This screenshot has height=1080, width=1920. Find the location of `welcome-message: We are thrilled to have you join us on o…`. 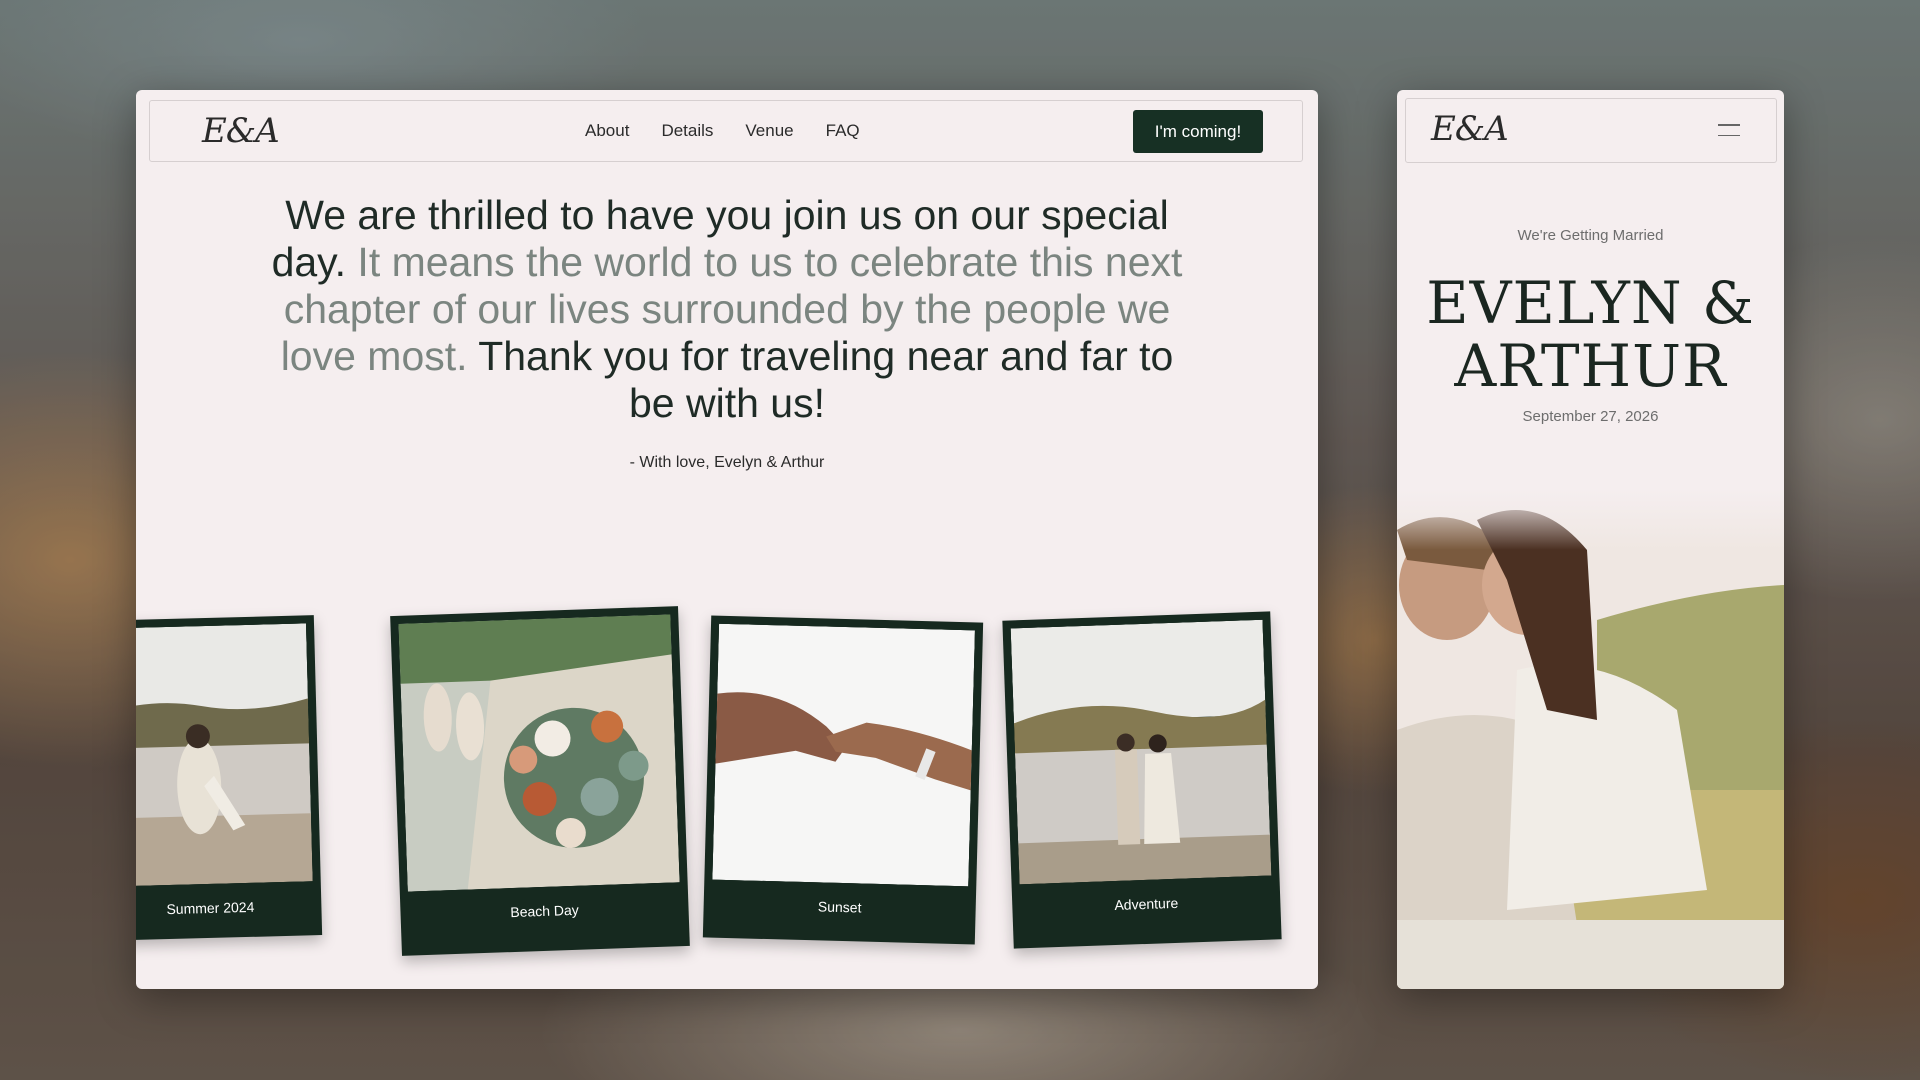

welcome-message: We are thrilled to have you join us on o… is located at coordinates (727, 309).